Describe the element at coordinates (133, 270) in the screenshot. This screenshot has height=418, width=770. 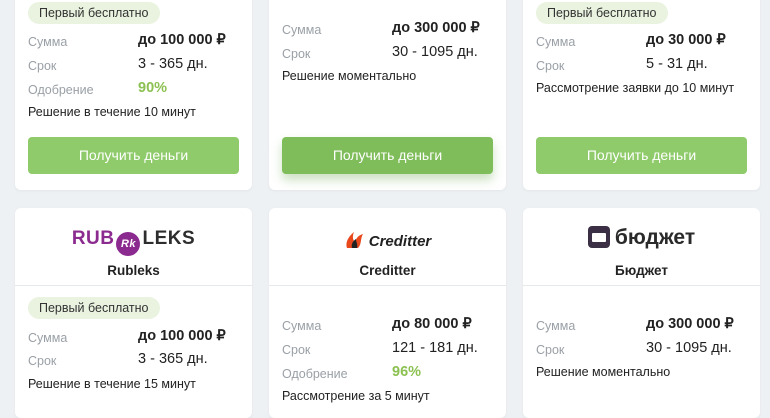
I see `lender-name: Rubleks` at that location.